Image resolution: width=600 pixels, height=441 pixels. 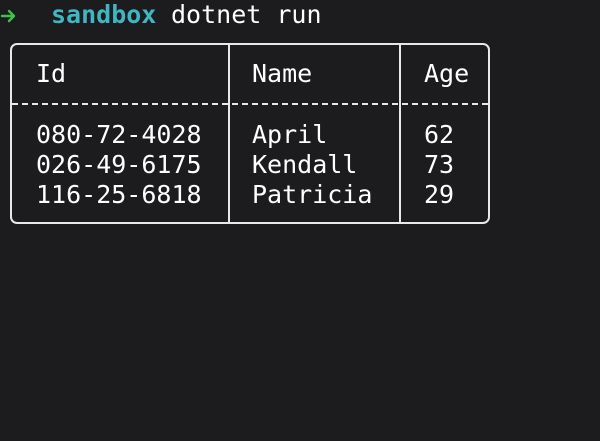 What do you see at coordinates (104, 14) in the screenshot?
I see `current-directory: sandbox` at bounding box center [104, 14].